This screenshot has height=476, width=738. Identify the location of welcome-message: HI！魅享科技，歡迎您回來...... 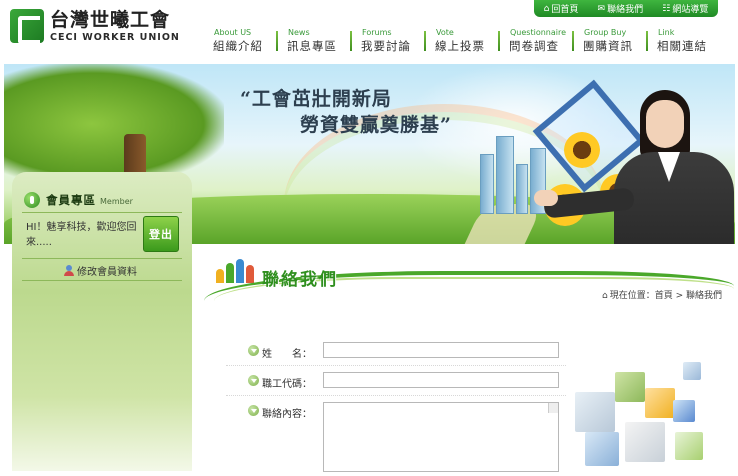
(81, 235).